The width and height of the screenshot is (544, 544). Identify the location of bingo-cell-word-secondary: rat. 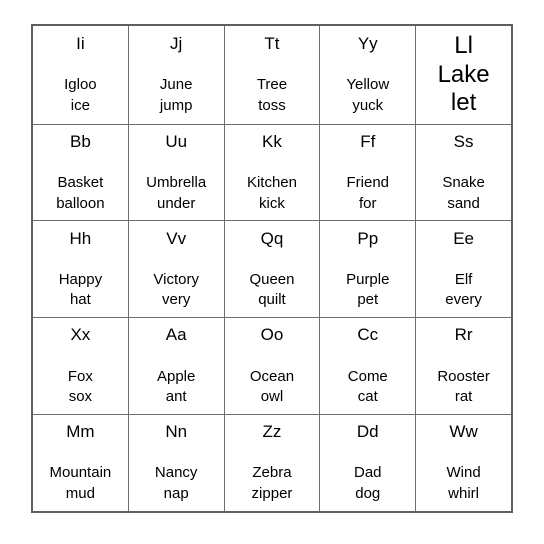
(463, 397).